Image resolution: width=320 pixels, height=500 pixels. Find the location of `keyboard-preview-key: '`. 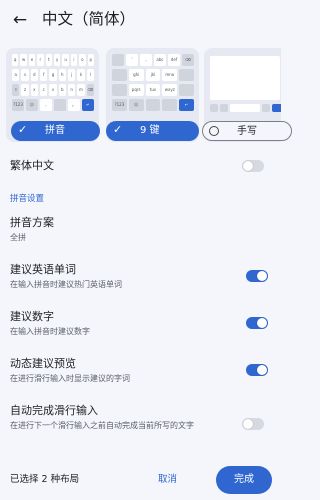

keyboard-preview-key: ' is located at coordinates (132, 60).